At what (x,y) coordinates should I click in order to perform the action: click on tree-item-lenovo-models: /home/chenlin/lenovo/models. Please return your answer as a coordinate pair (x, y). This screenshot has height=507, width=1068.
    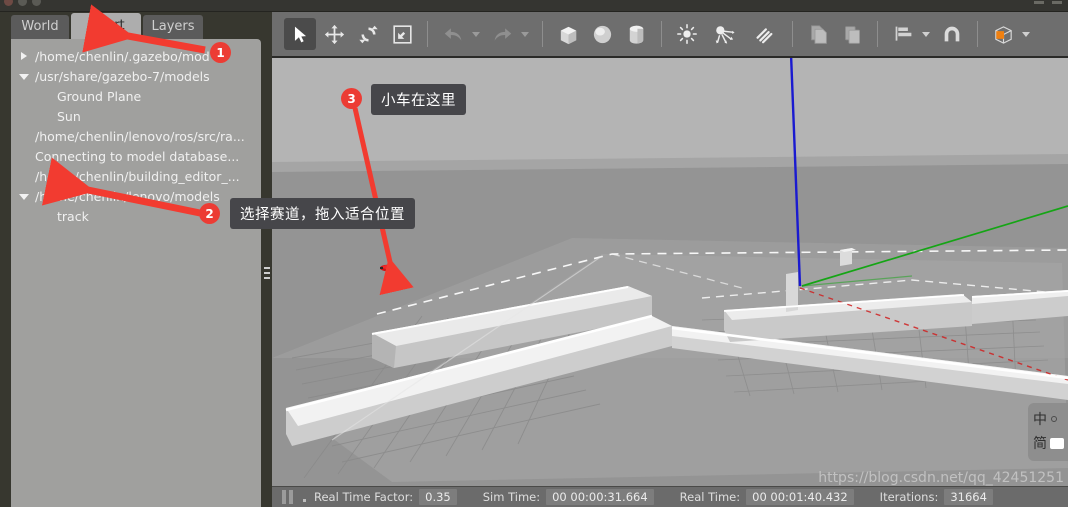
    Looking at the image, I should click on (136, 196).